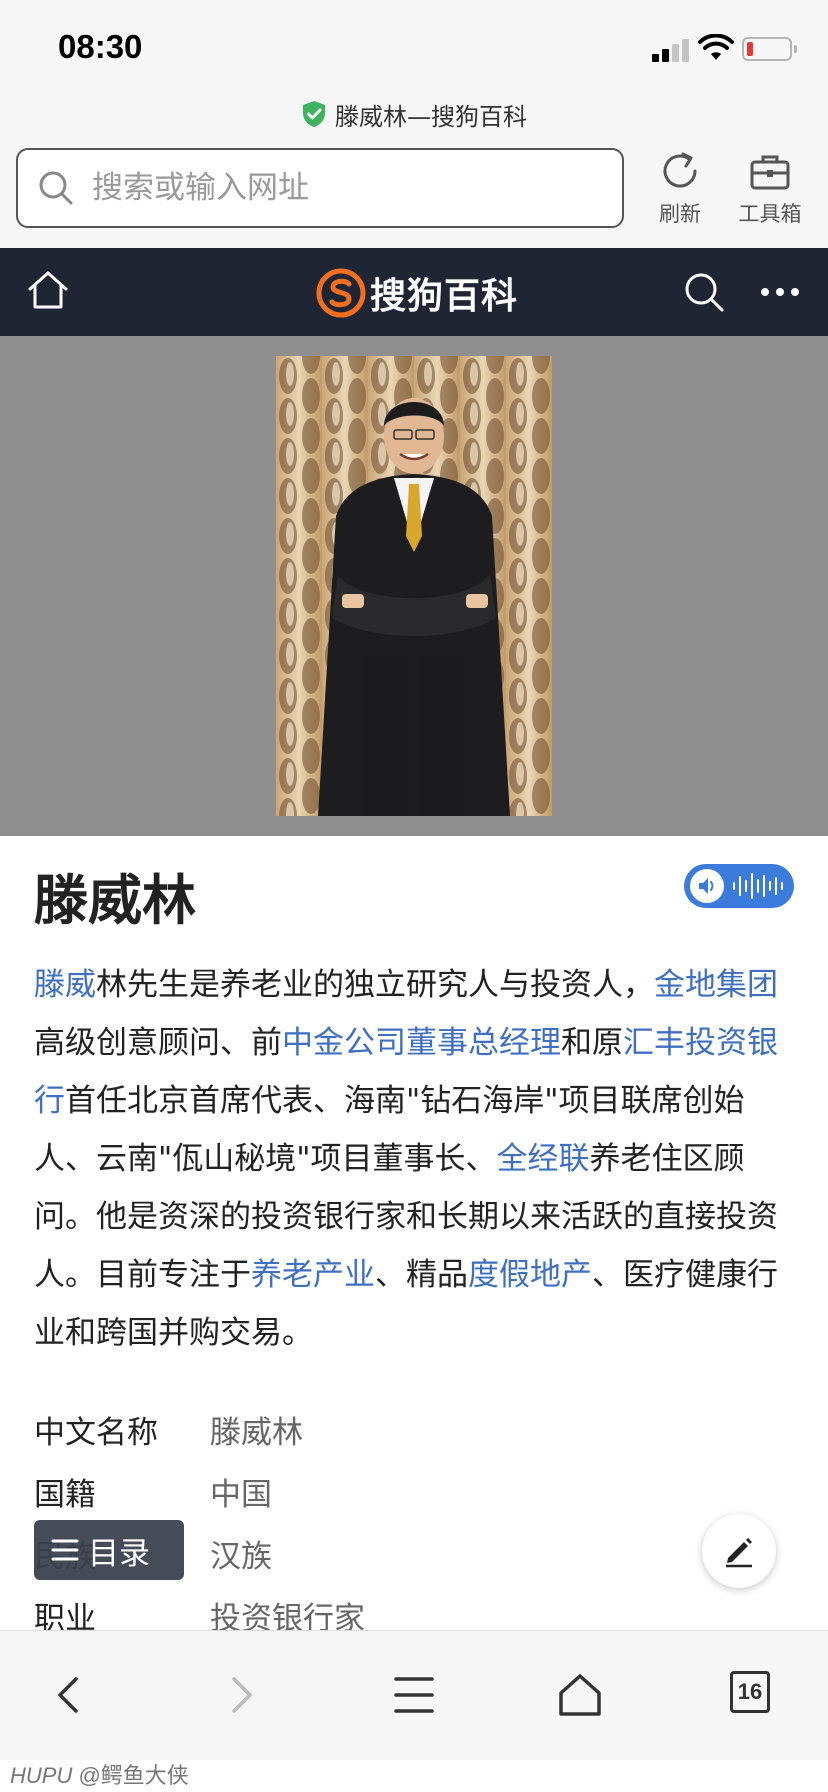 This screenshot has height=1792, width=828. Describe the element at coordinates (313, 1275) in the screenshot. I see `summary-link: 养老产业` at that location.